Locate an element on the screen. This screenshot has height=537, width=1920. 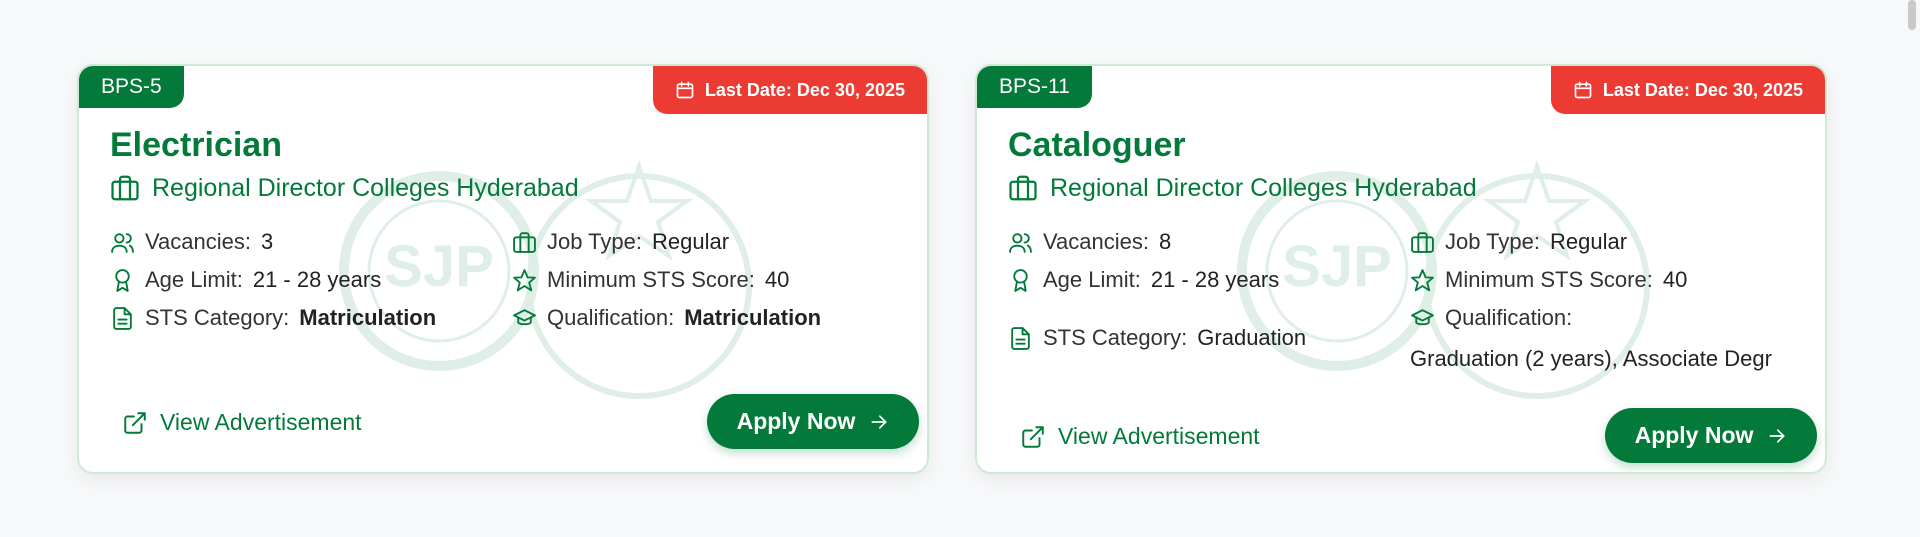
sts-category-value: Graduation is located at coordinates (1252, 337).